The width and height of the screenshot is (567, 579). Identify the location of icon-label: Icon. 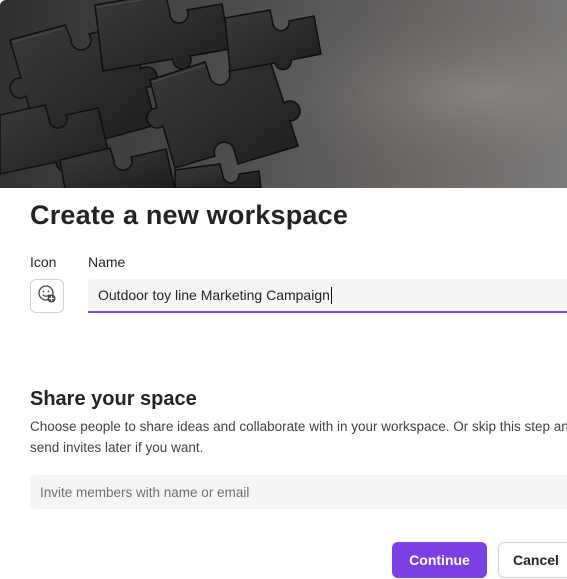
(43, 262).